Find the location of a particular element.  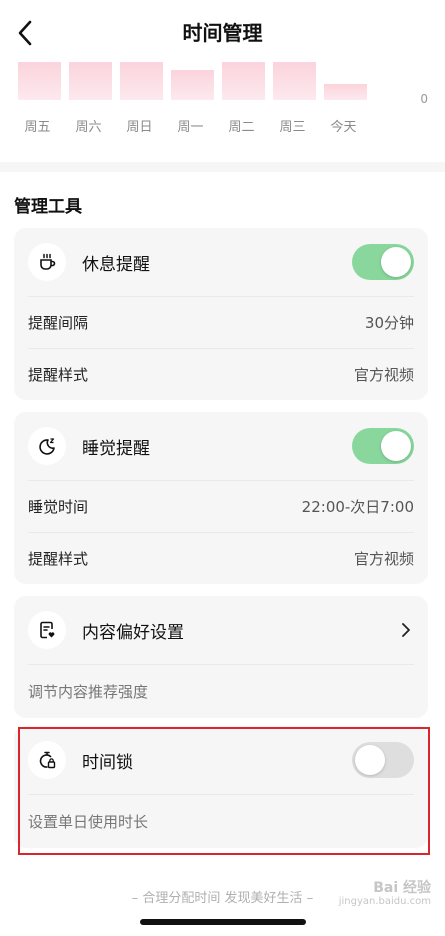

watermark-domain: jingyan.baidu.com is located at coordinates (384, 902).